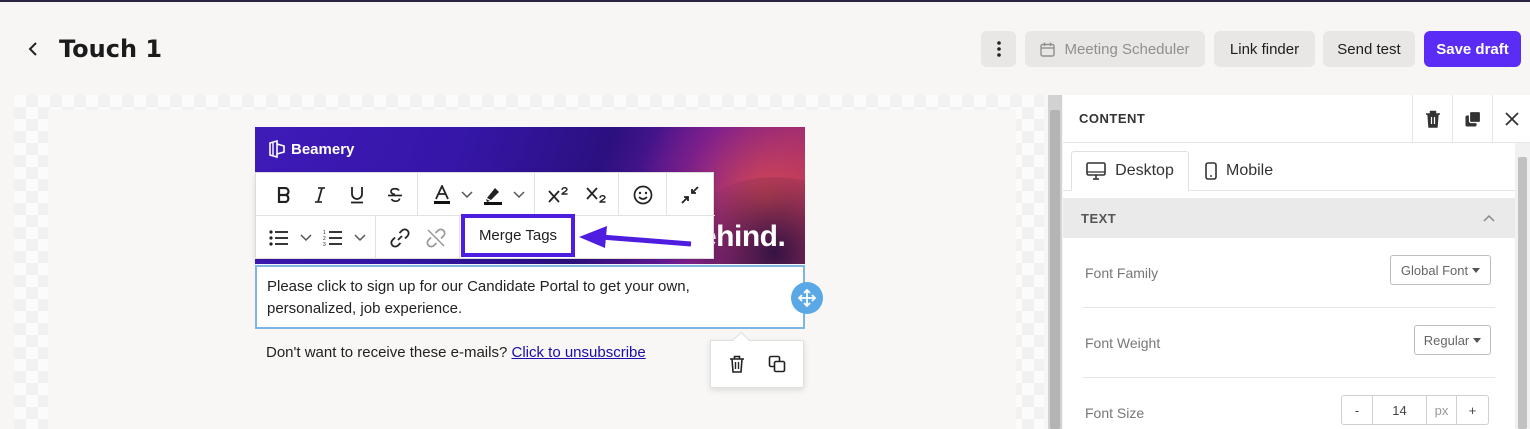 The width and height of the screenshot is (1530, 429). I want to click on trash-icon, so click(1432, 119).